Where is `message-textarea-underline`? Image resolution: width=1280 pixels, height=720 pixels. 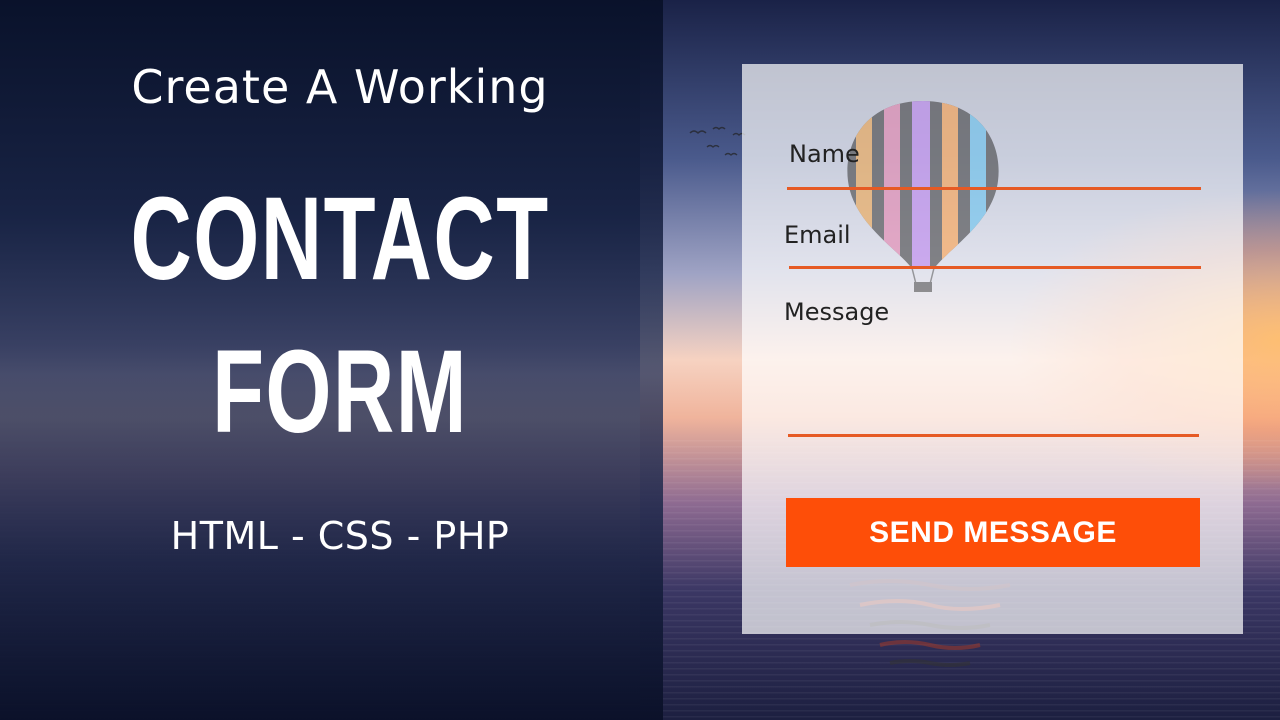
message-textarea-underline is located at coordinates (993, 435).